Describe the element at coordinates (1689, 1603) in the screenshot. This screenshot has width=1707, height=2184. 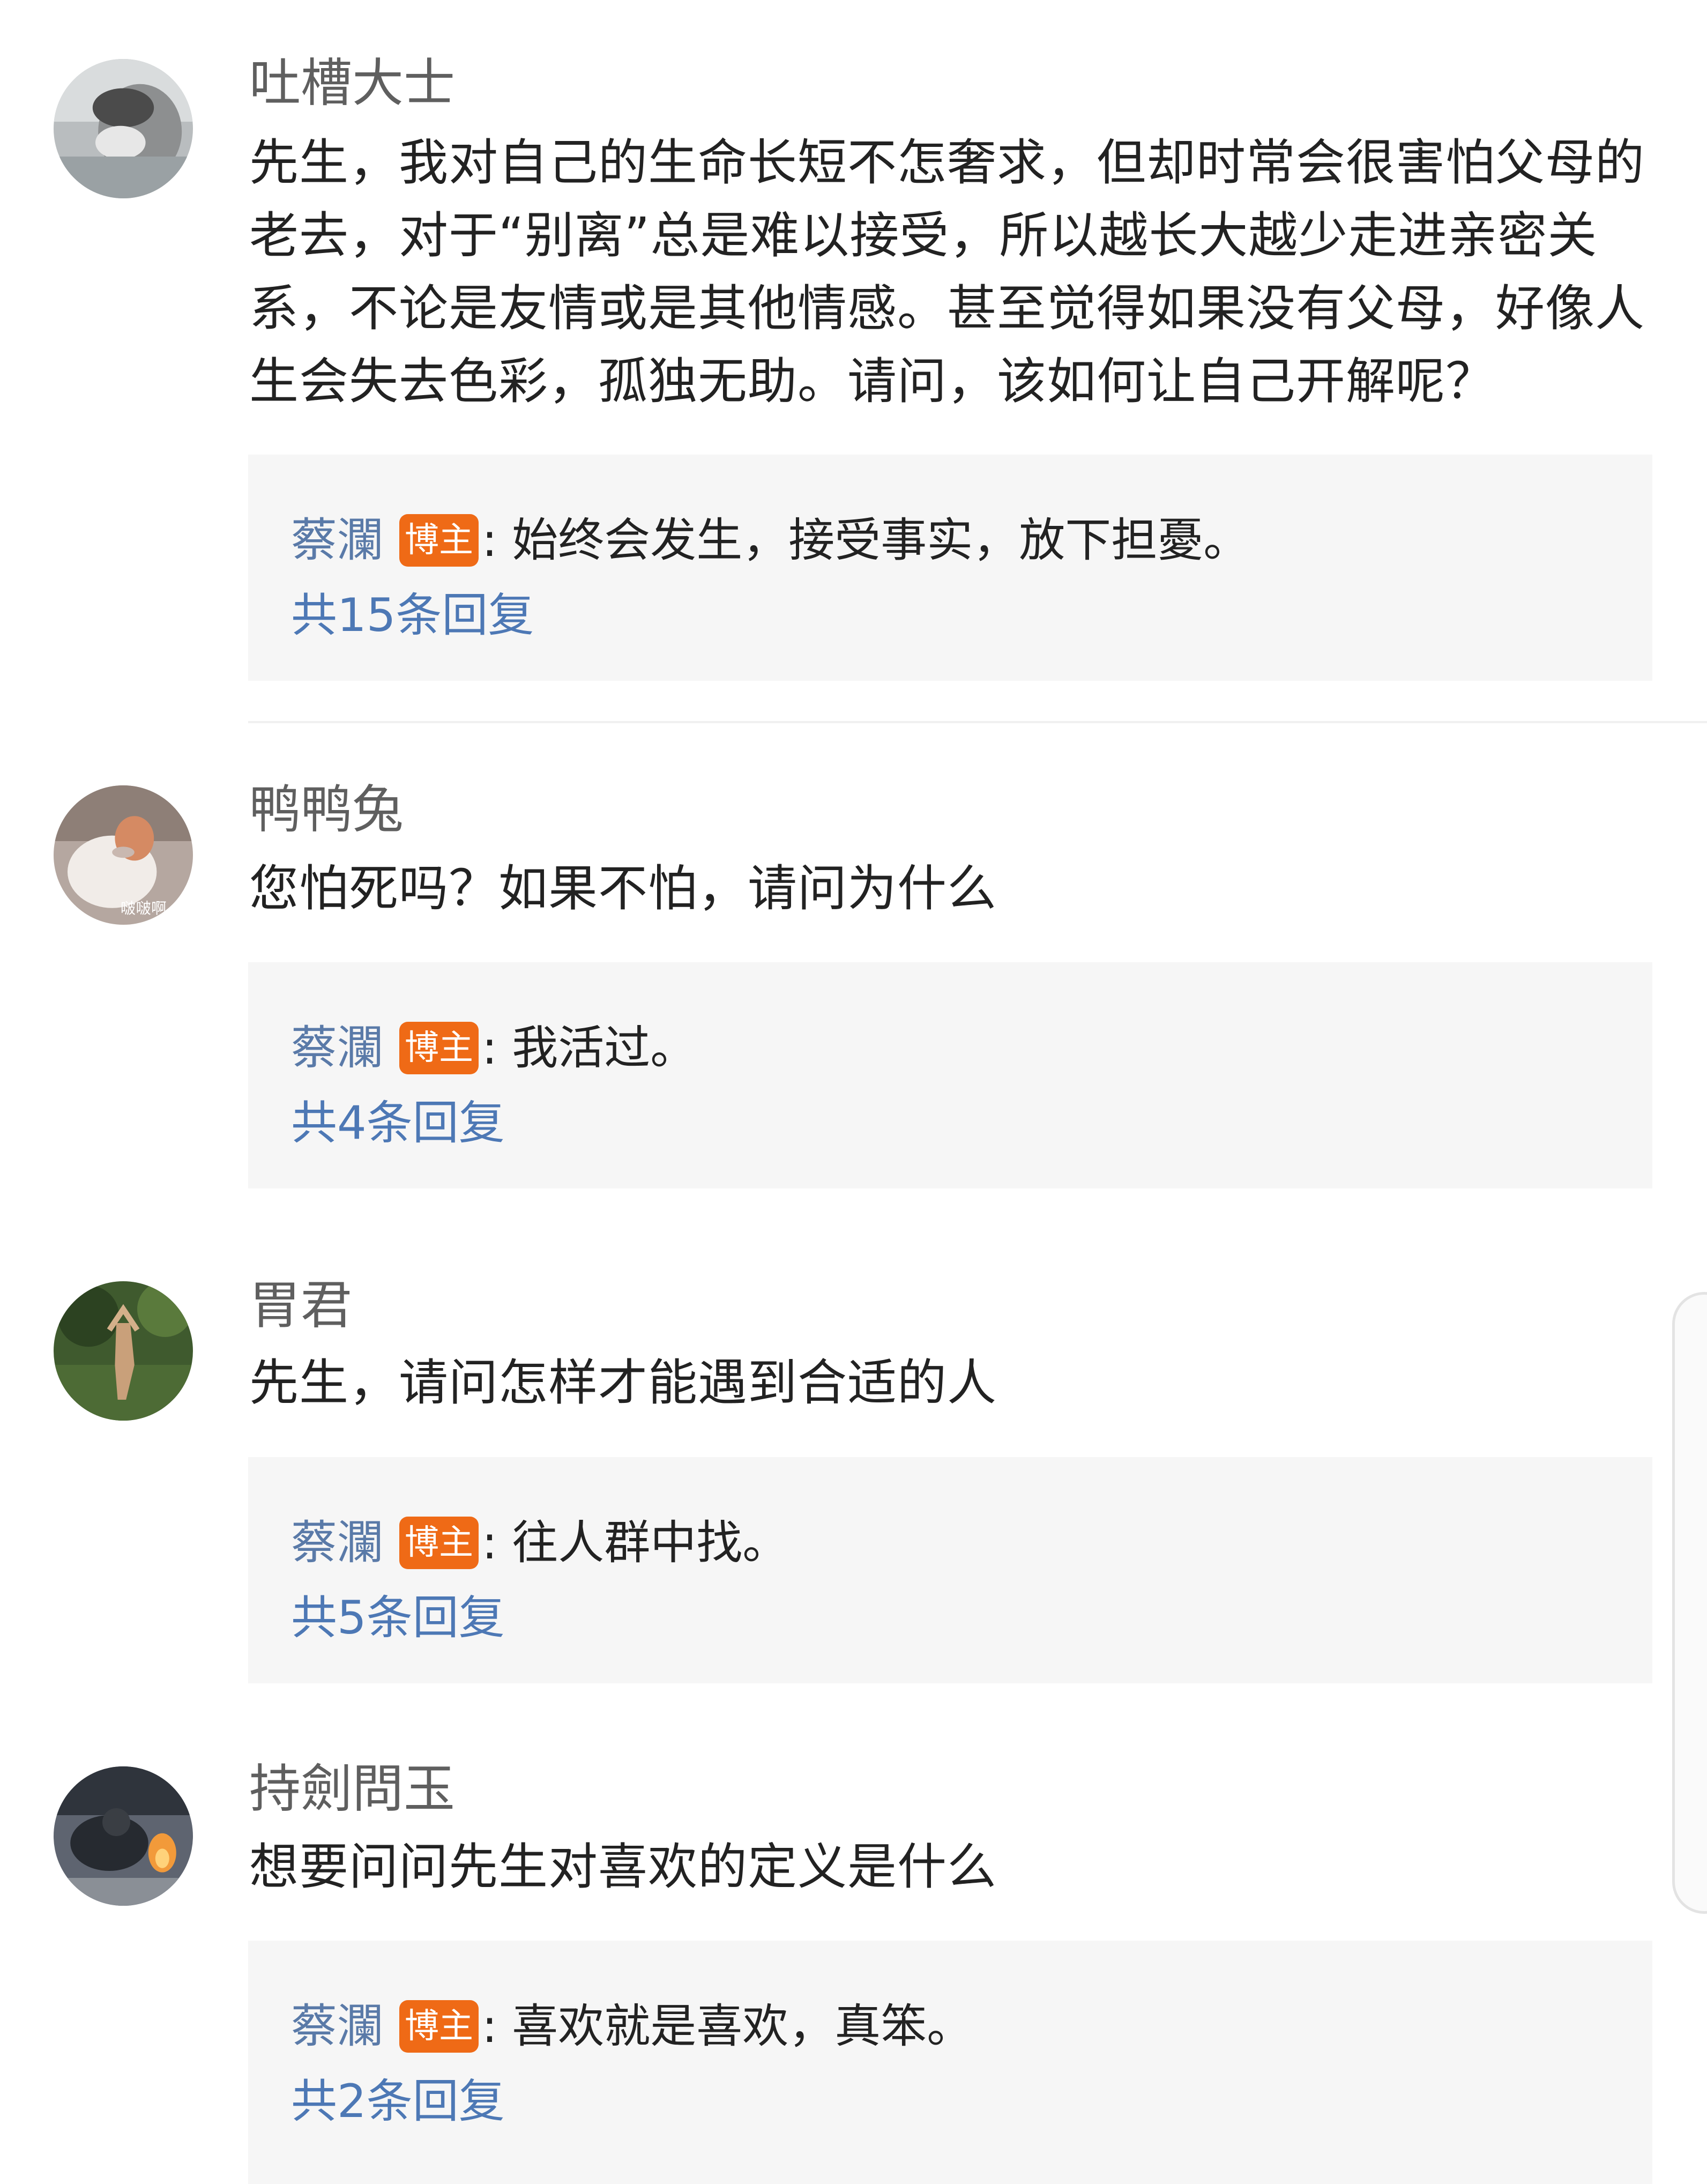
I see `floating-side-handle` at that location.